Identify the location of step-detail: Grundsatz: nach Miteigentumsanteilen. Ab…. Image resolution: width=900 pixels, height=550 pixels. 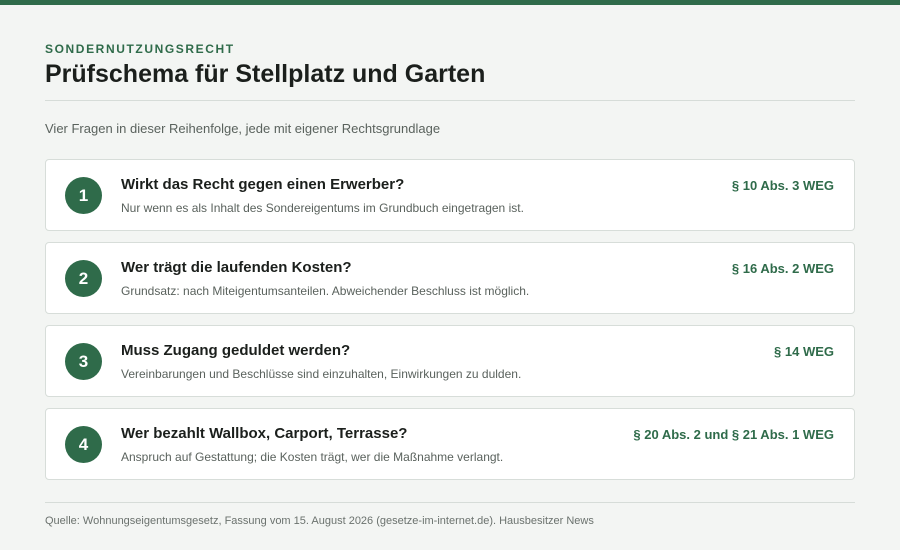
(325, 291).